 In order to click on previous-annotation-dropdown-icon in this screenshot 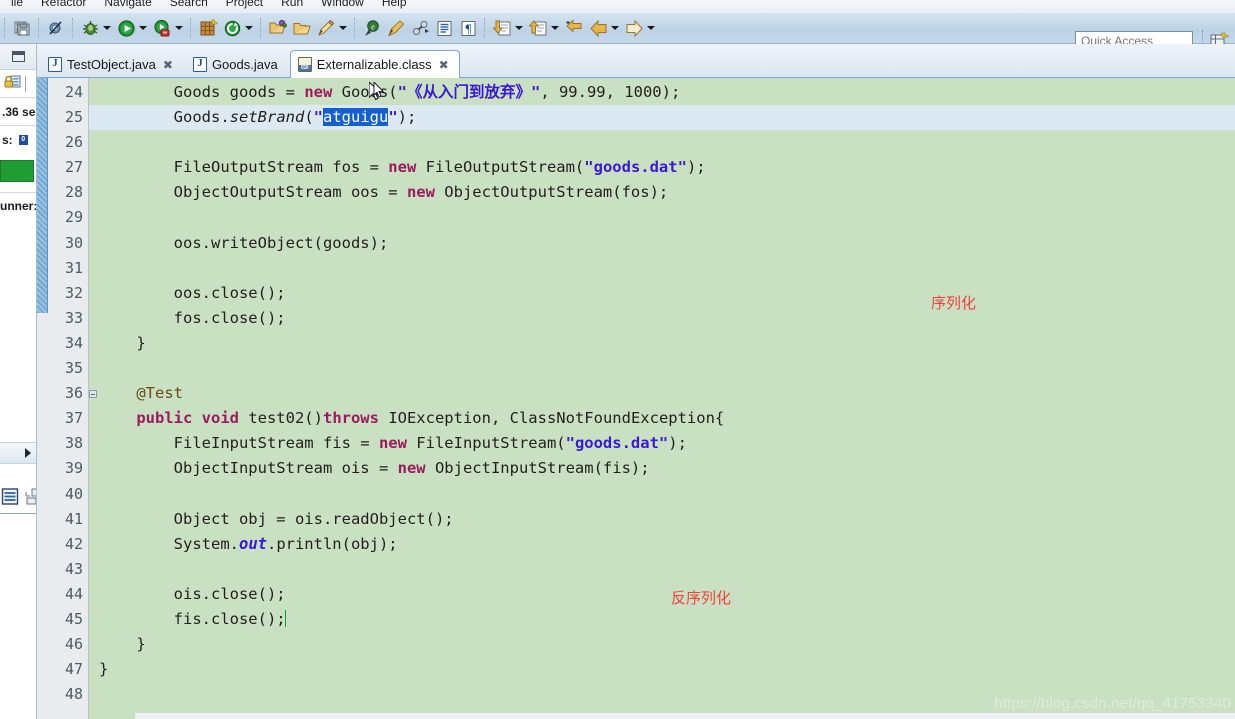, I will do `click(555, 28)`.